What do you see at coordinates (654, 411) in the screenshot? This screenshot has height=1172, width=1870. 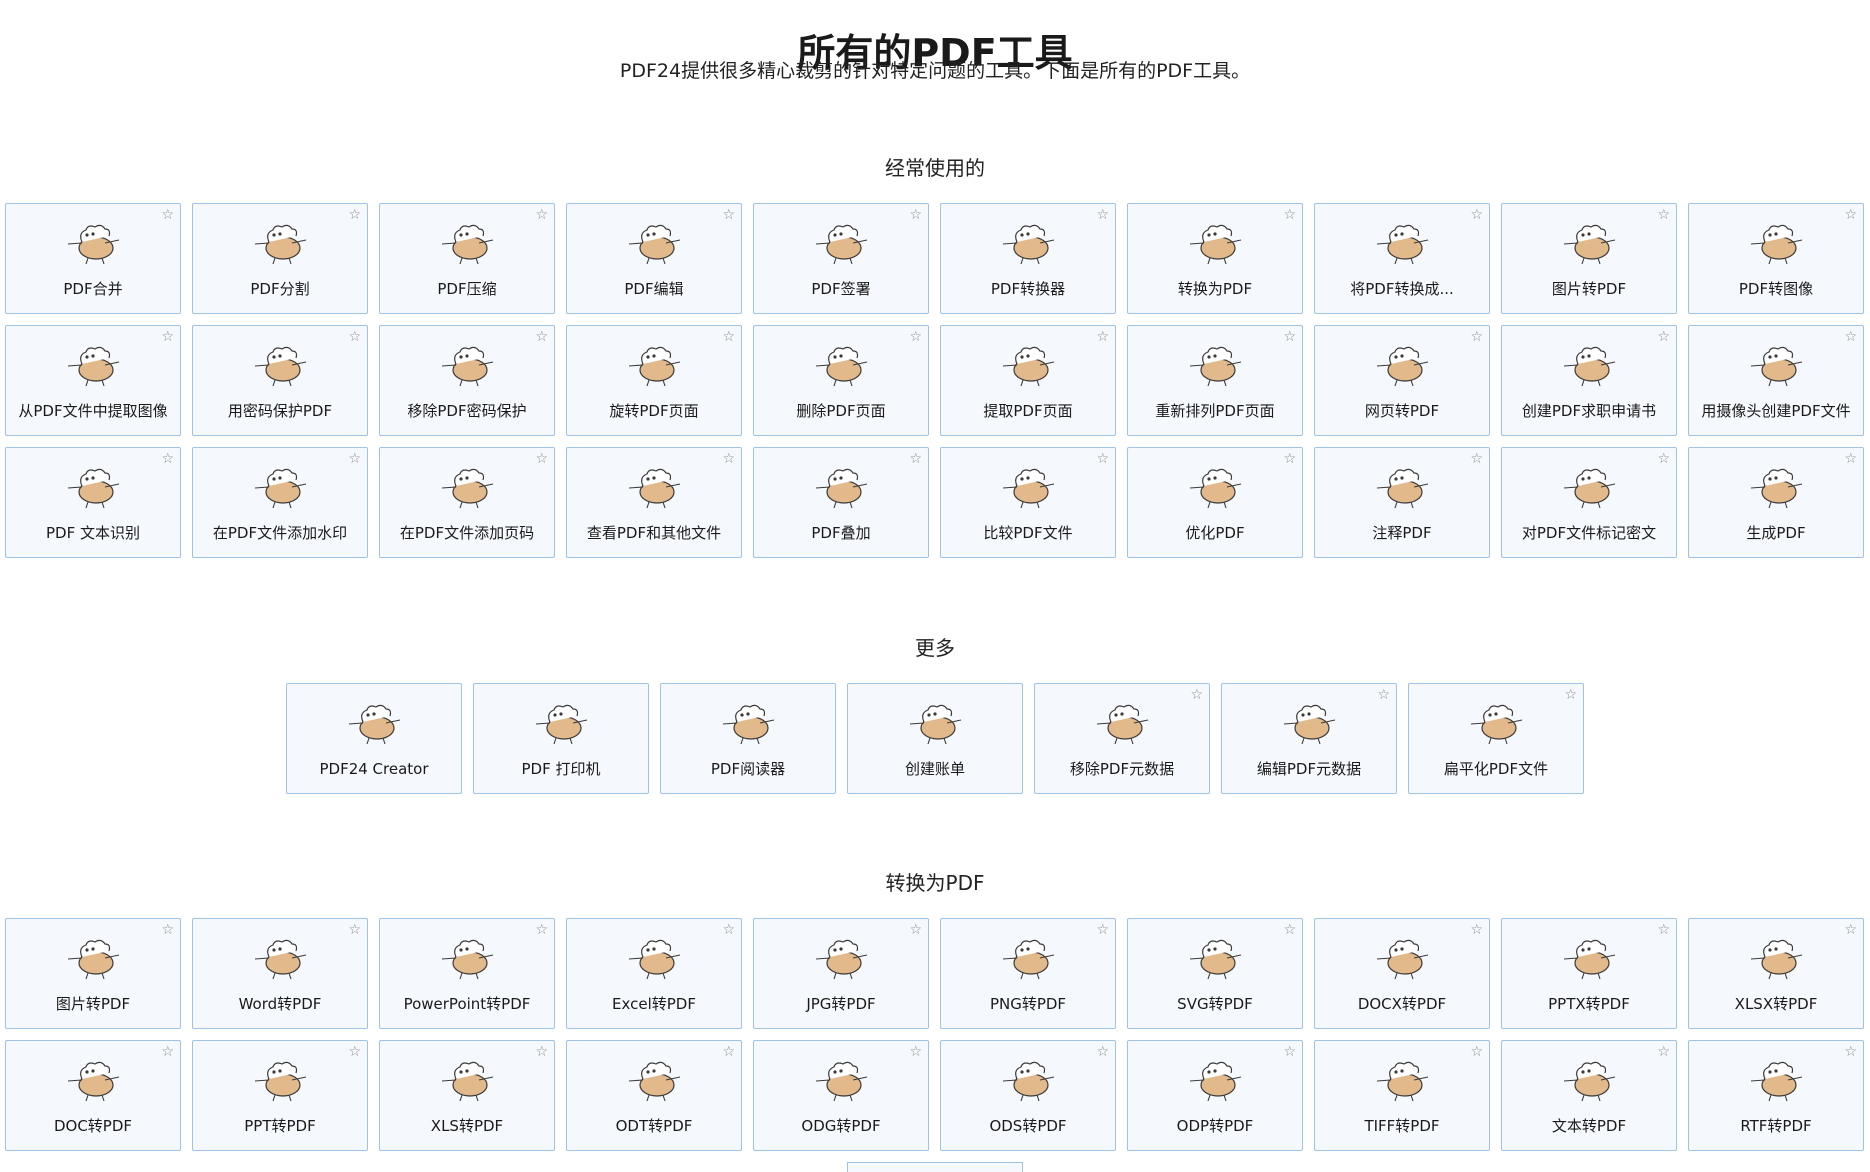 I see `tool-label: 旋转PDF页面` at bounding box center [654, 411].